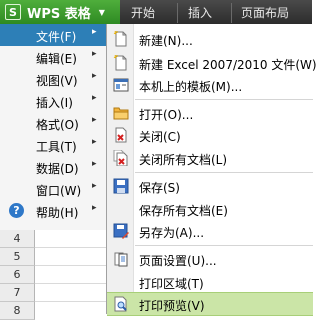 This screenshot has height=320, width=320. What do you see at coordinates (143, 12) in the screenshot?
I see `tab-home: 开始` at bounding box center [143, 12].